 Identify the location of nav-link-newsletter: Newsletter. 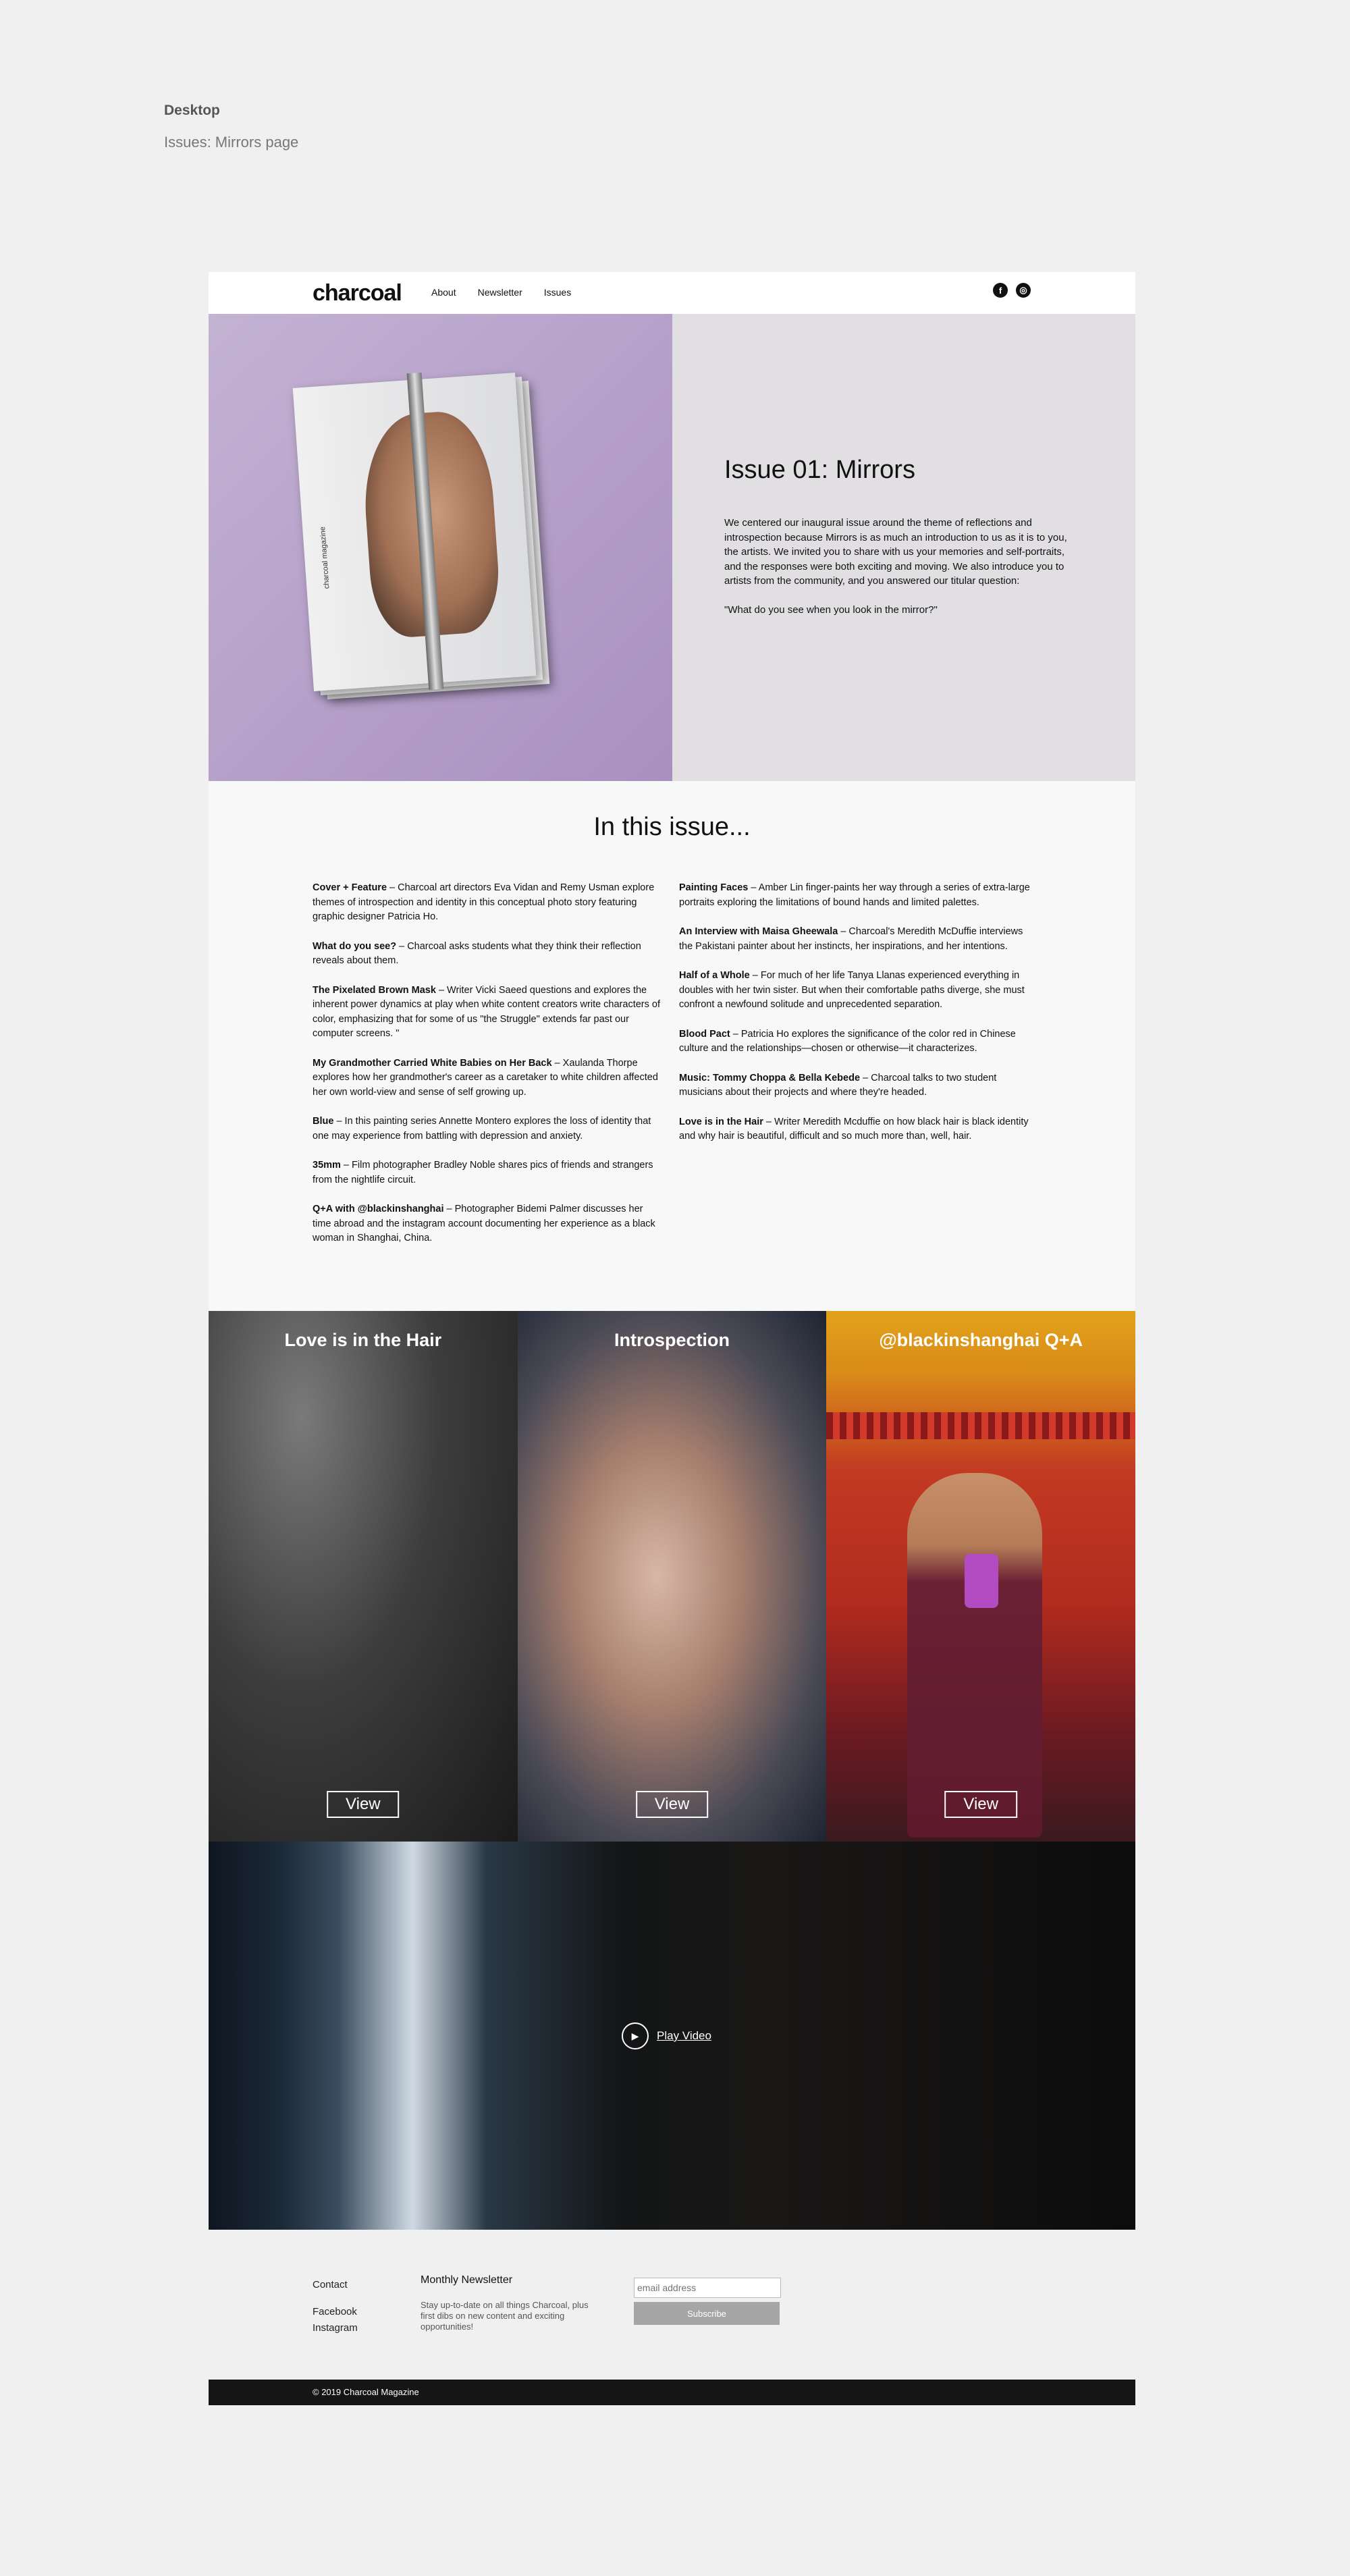
(500, 292).